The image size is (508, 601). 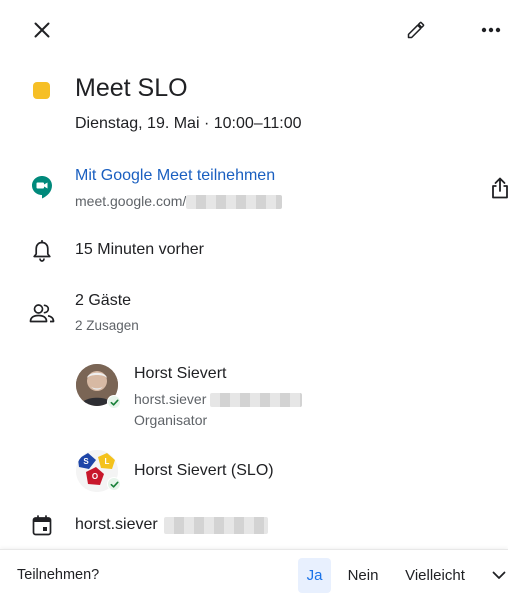 What do you see at coordinates (42, 313) in the screenshot?
I see `people-icon` at bounding box center [42, 313].